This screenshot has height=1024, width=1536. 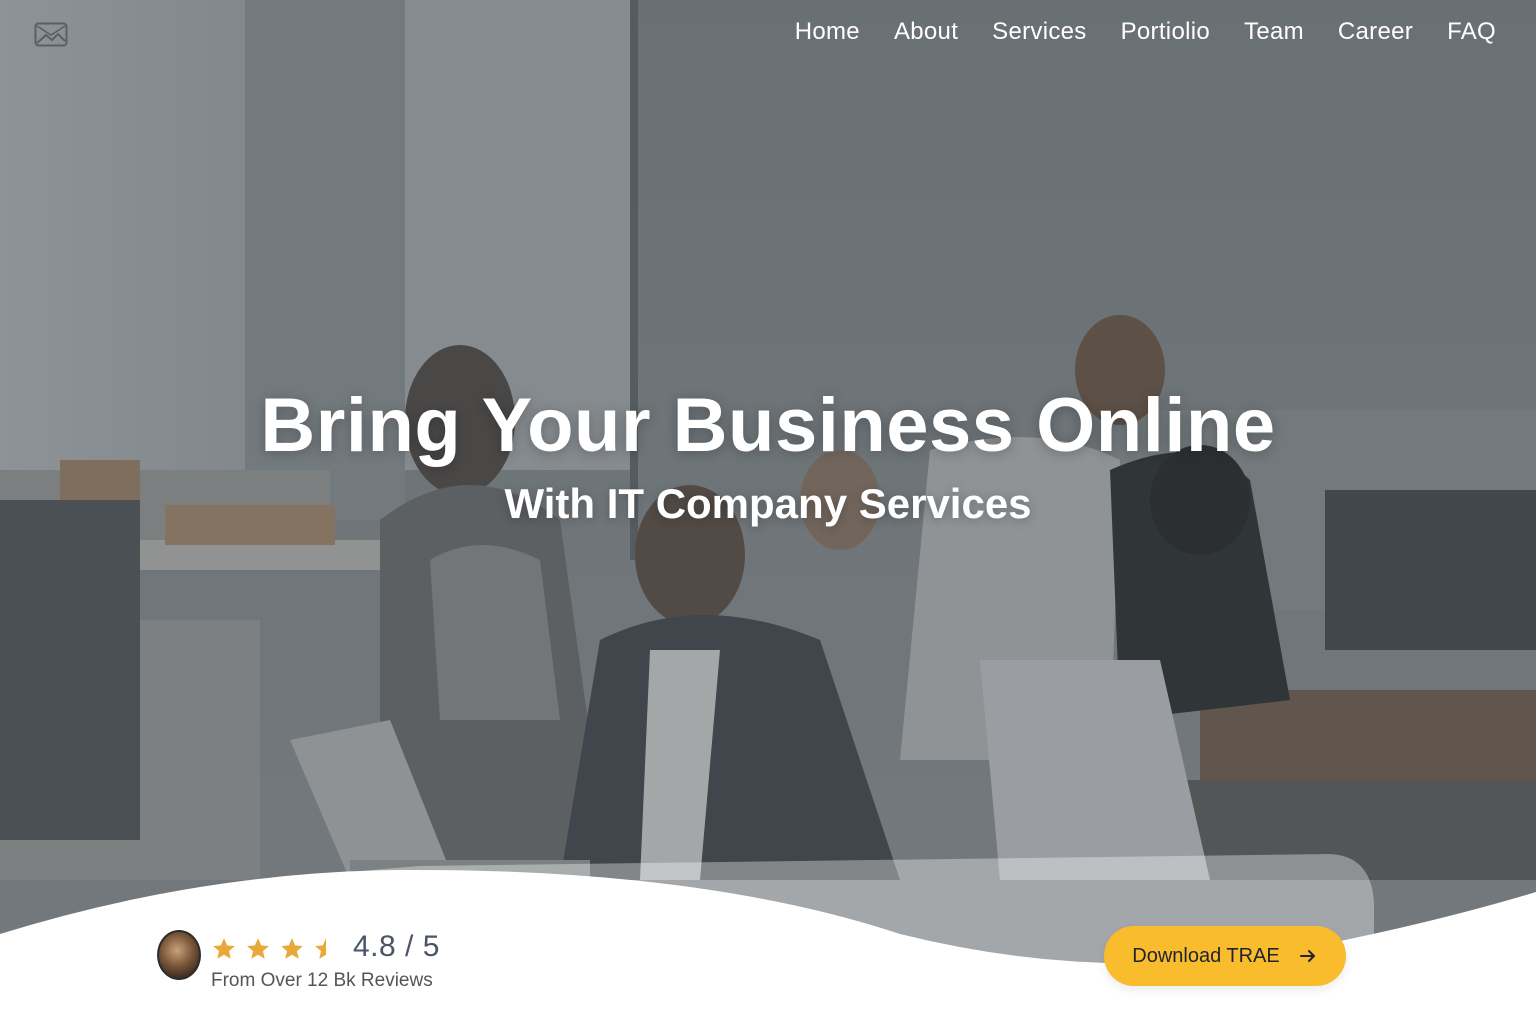 What do you see at coordinates (179, 955) in the screenshot?
I see `avatar` at bounding box center [179, 955].